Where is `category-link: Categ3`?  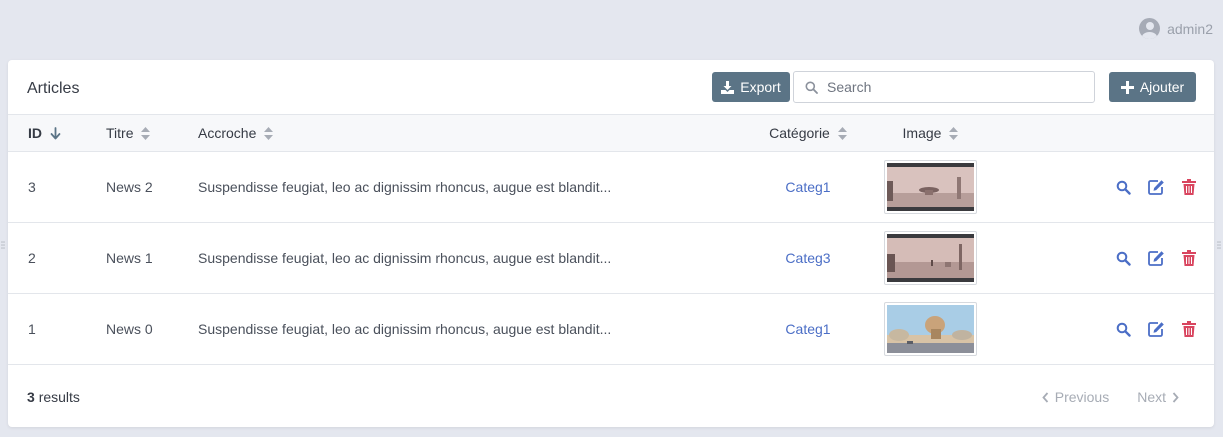
category-link: Categ3 is located at coordinates (807, 258).